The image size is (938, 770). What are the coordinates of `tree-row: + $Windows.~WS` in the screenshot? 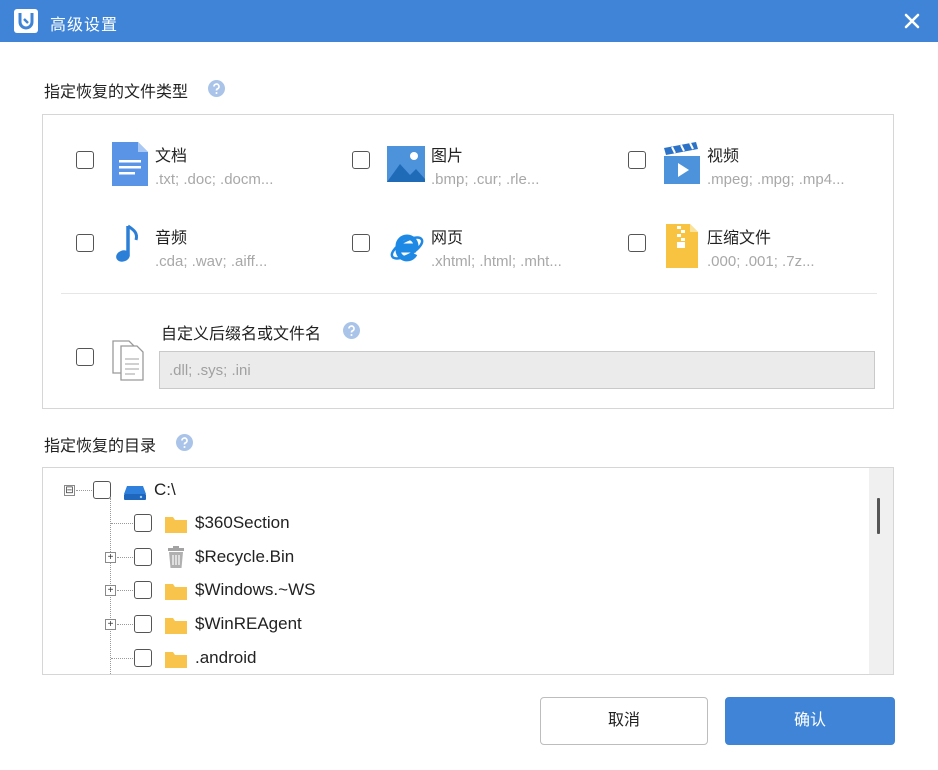 It's located at (243, 590).